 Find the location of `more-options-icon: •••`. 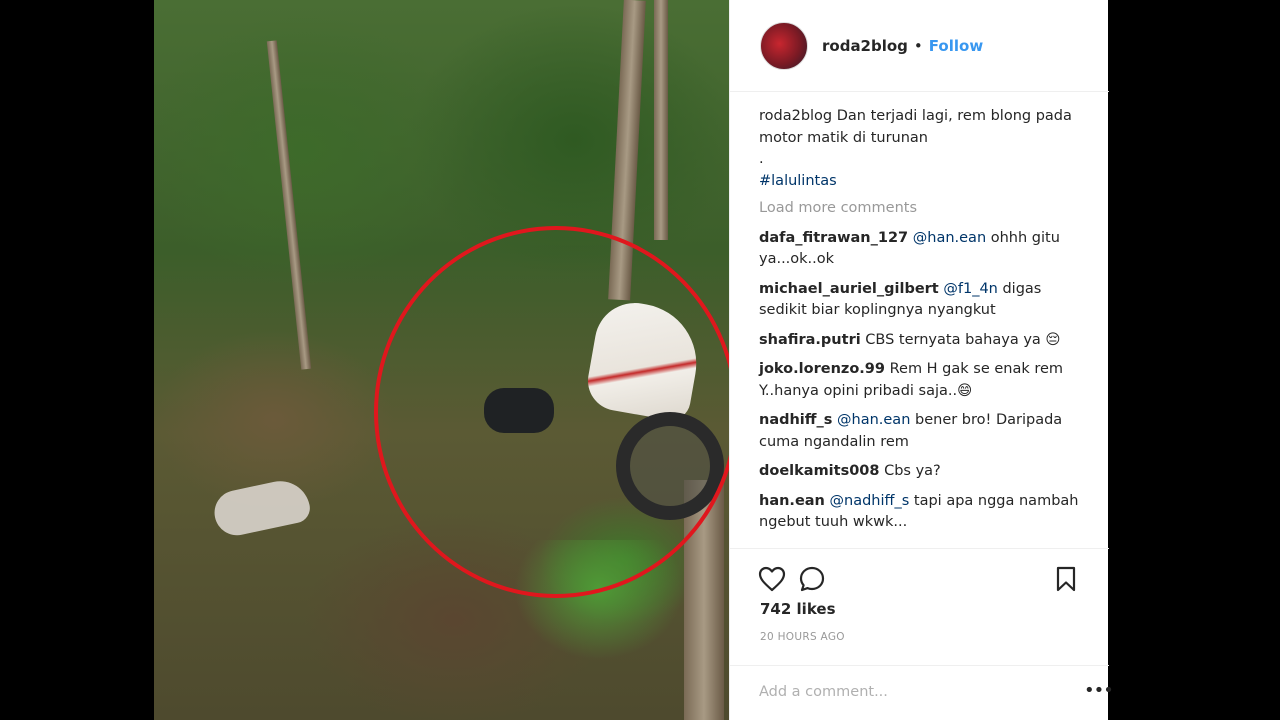

more-options-icon: ••• is located at coordinates (1099, 690).